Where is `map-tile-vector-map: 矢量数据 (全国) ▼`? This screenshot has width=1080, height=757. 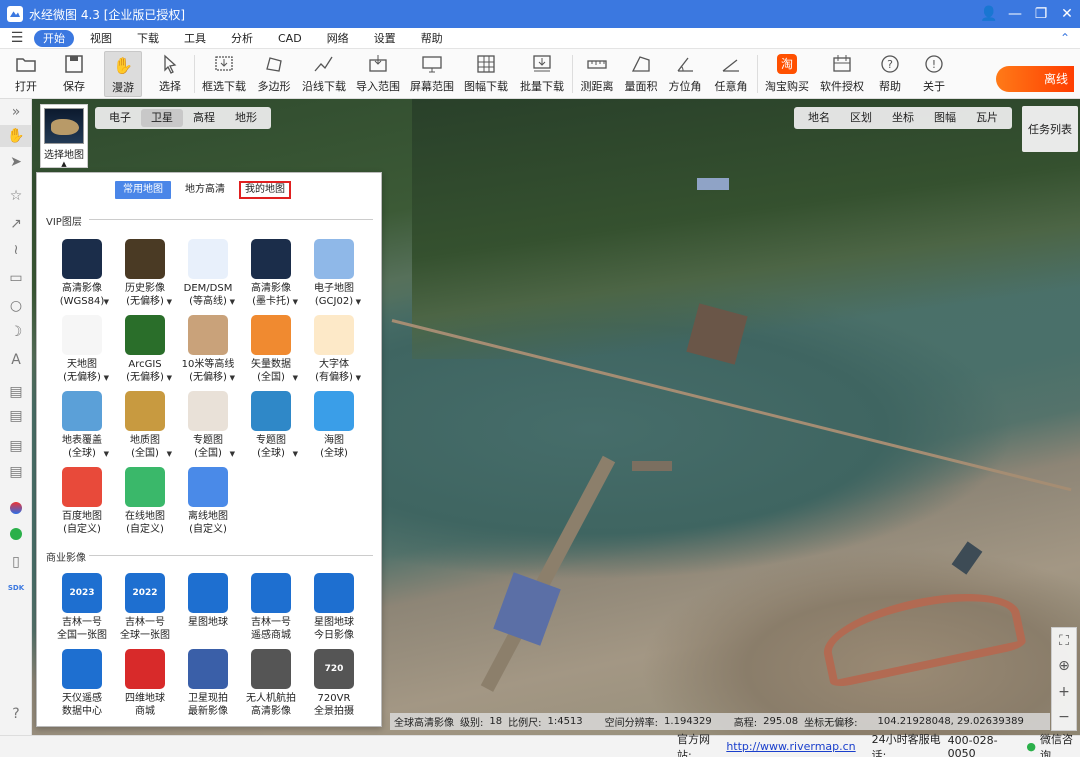 map-tile-vector-map: 矢量数据 (全国) ▼ is located at coordinates (271, 349).